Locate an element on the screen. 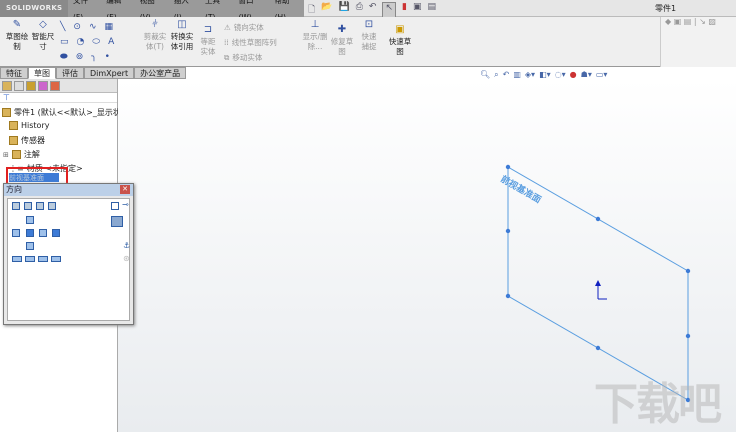 This screenshot has width=736, height=432. property-manager-tab-icon is located at coordinates (19, 86).